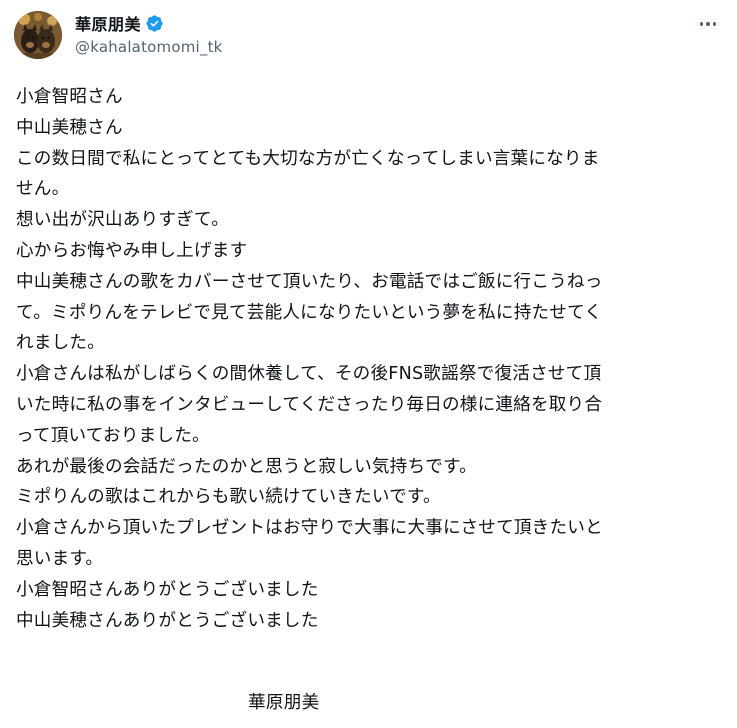 The height and width of the screenshot is (728, 737). Describe the element at coordinates (154, 23) in the screenshot. I see `verified-badge-icon` at that location.